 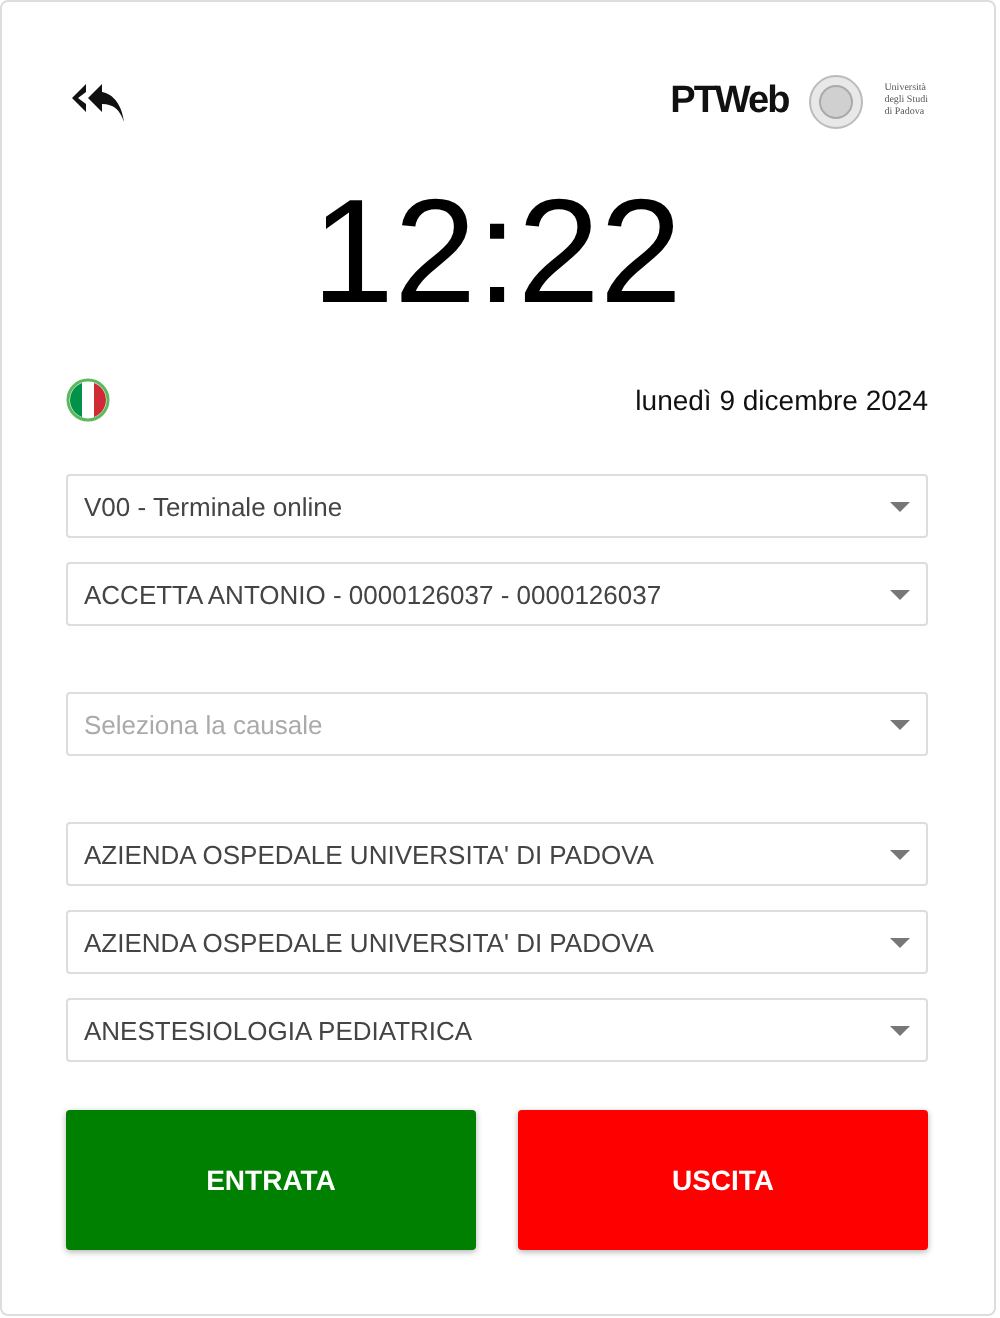 What do you see at coordinates (723, 1180) in the screenshot?
I see `punch-button: USCITA` at bounding box center [723, 1180].